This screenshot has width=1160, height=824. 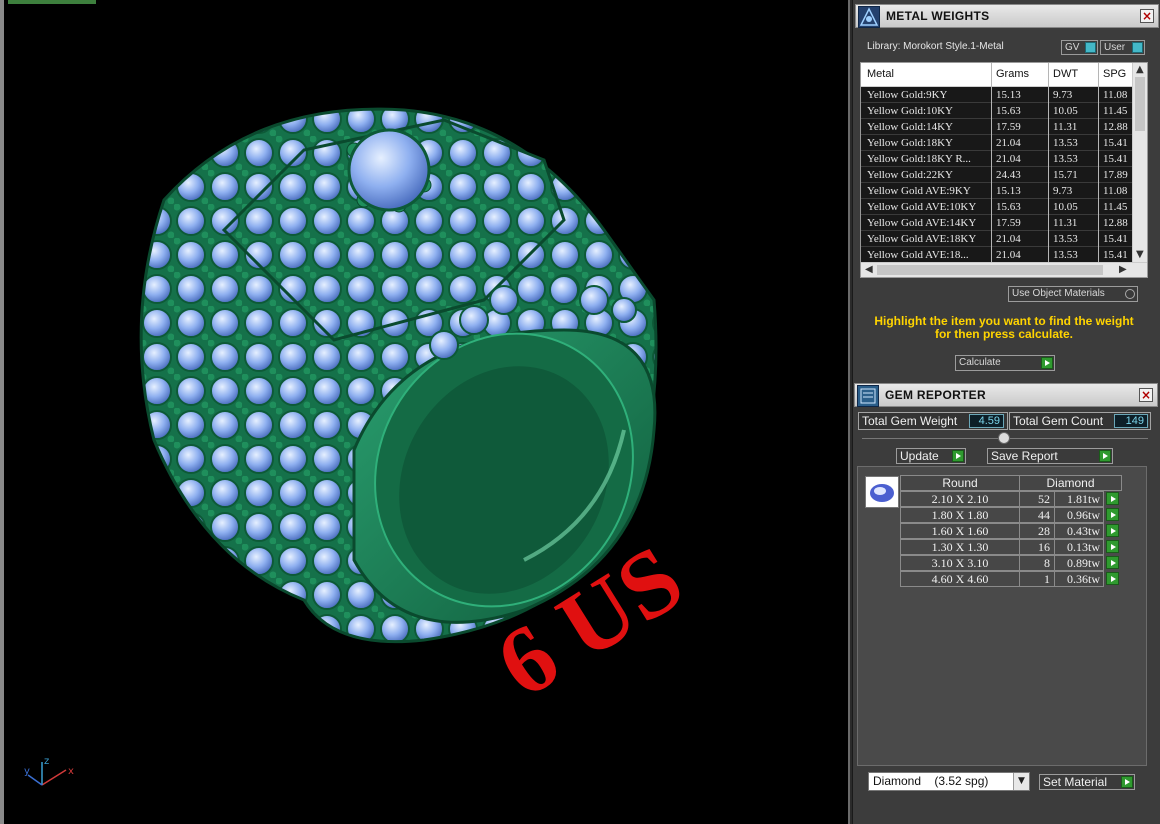 What do you see at coordinates (1008, 127) in the screenshot?
I see `grams-cell: 17.59` at bounding box center [1008, 127].